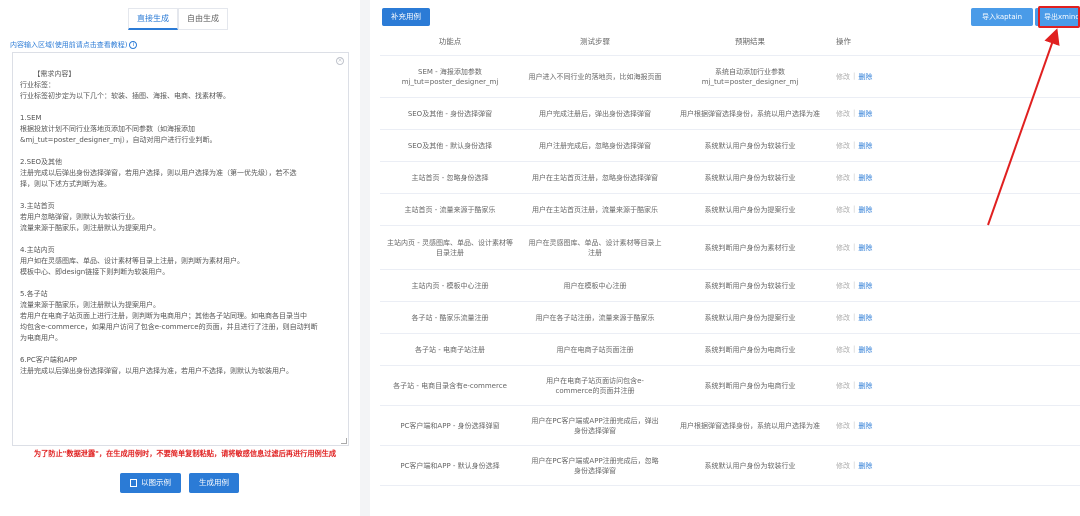 Image resolution: width=1080 pixels, height=516 pixels. I want to click on cell-steps: 用户在电商子站页面访问包含e-commerce的页面并注册, so click(595, 385).